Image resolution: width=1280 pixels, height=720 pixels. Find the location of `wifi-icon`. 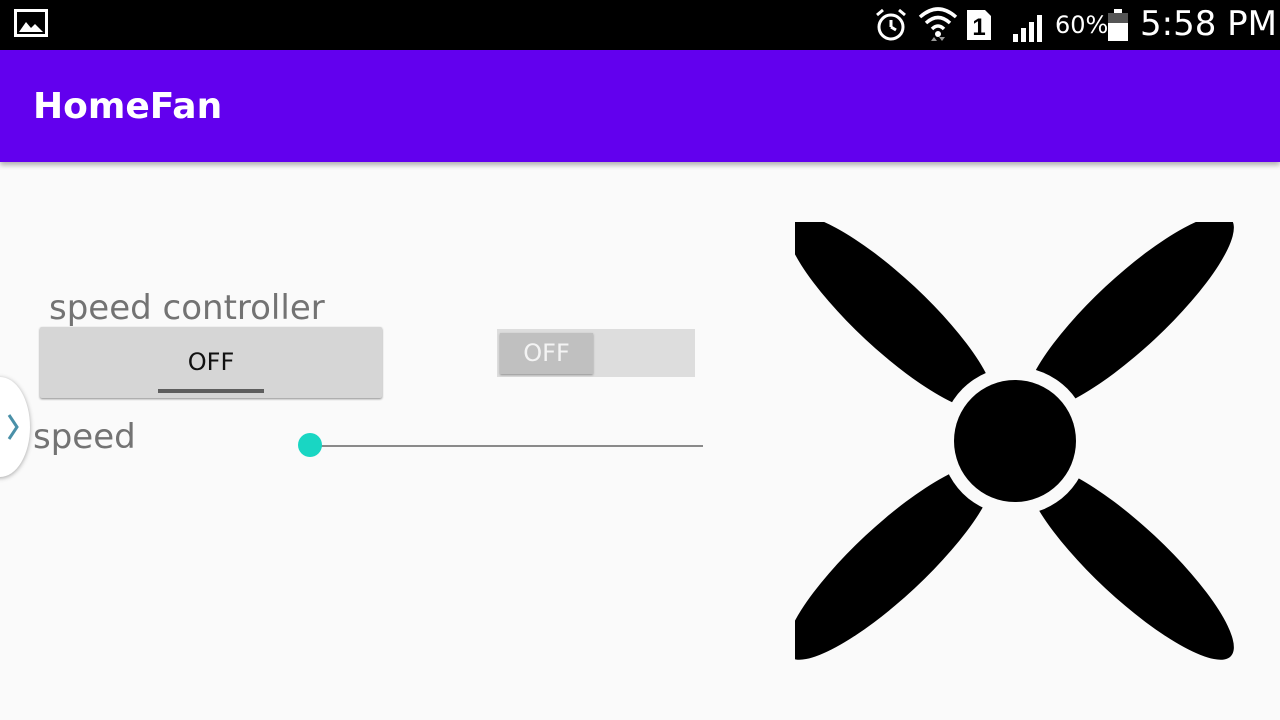

wifi-icon is located at coordinates (938, 24).